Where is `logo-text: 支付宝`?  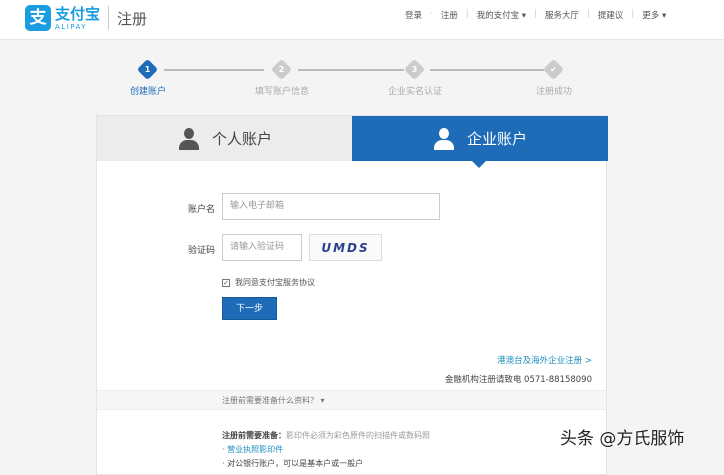
logo-text: 支付宝 is located at coordinates (78, 13).